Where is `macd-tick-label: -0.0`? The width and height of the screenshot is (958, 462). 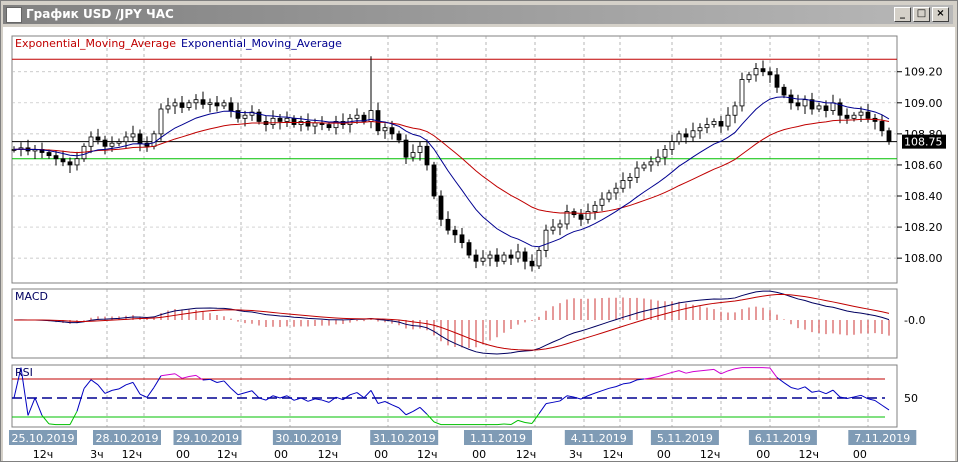 macd-tick-label: -0.0 is located at coordinates (914, 320).